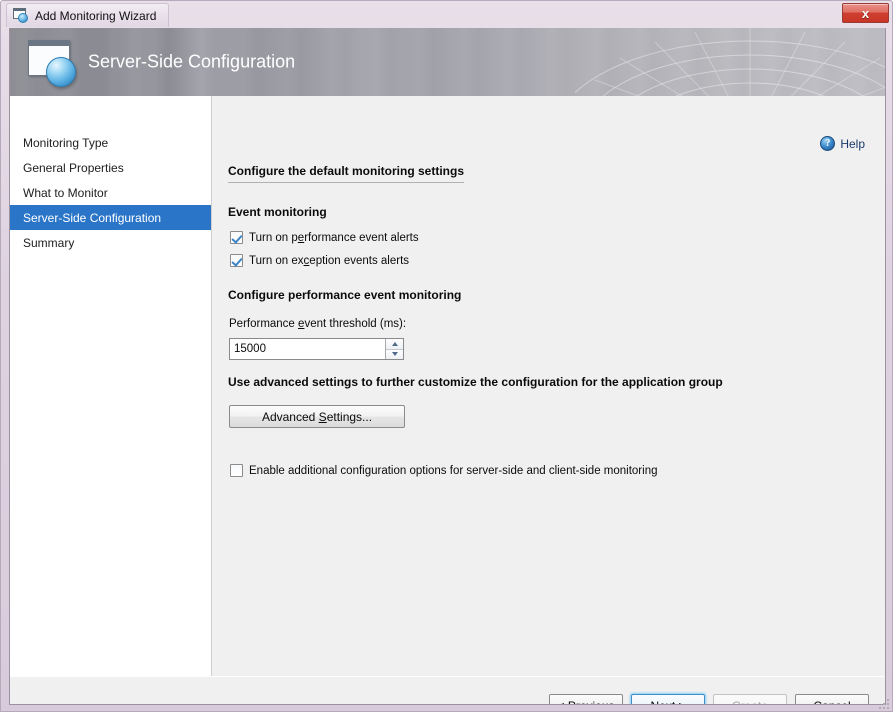 The image size is (893, 712). What do you see at coordinates (667, 702) in the screenshot?
I see `next-button-label: Next >` at bounding box center [667, 702].